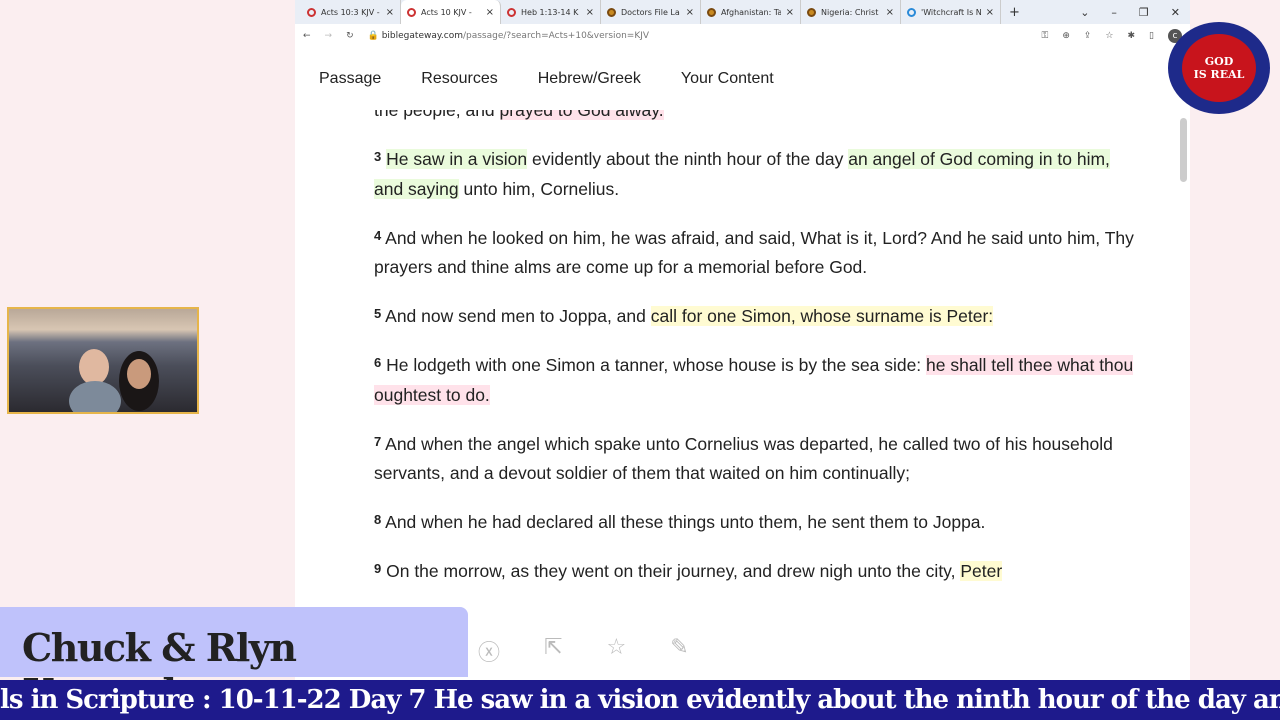  I want to click on reload-icon: ↻, so click(350, 36).